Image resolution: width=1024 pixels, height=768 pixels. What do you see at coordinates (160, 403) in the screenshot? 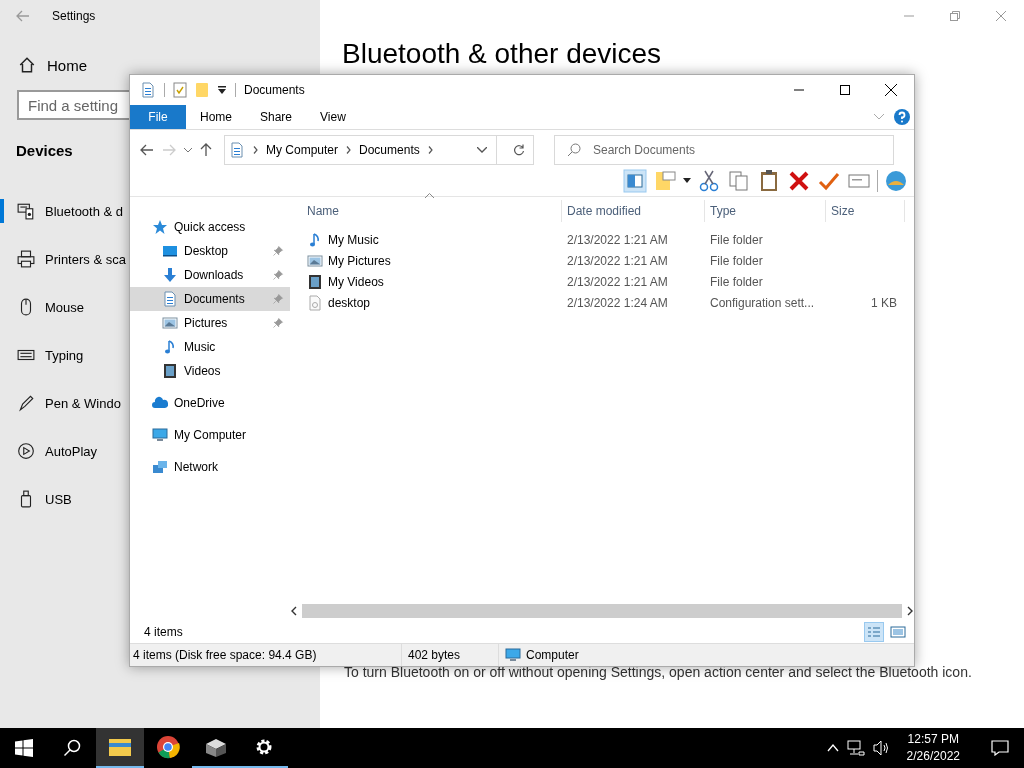
I see `cloud-icon` at bounding box center [160, 403].